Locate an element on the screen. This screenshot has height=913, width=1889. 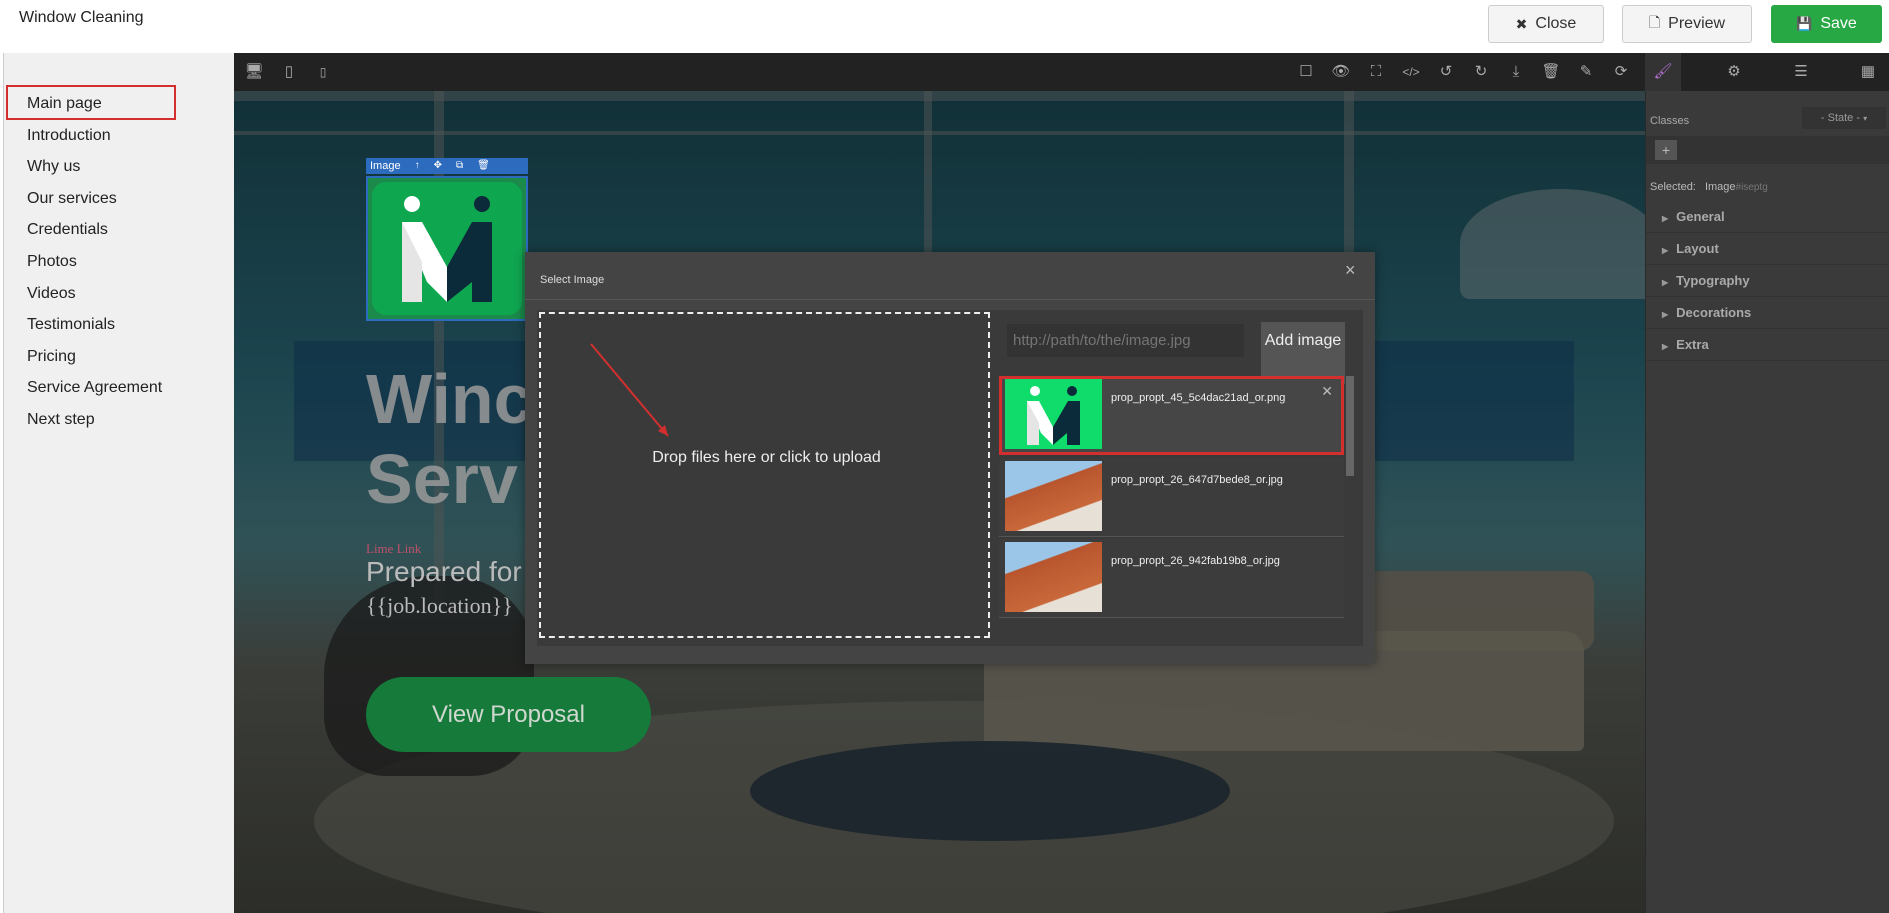
sector-layout: ▶ Layout is located at coordinates (1767, 249).